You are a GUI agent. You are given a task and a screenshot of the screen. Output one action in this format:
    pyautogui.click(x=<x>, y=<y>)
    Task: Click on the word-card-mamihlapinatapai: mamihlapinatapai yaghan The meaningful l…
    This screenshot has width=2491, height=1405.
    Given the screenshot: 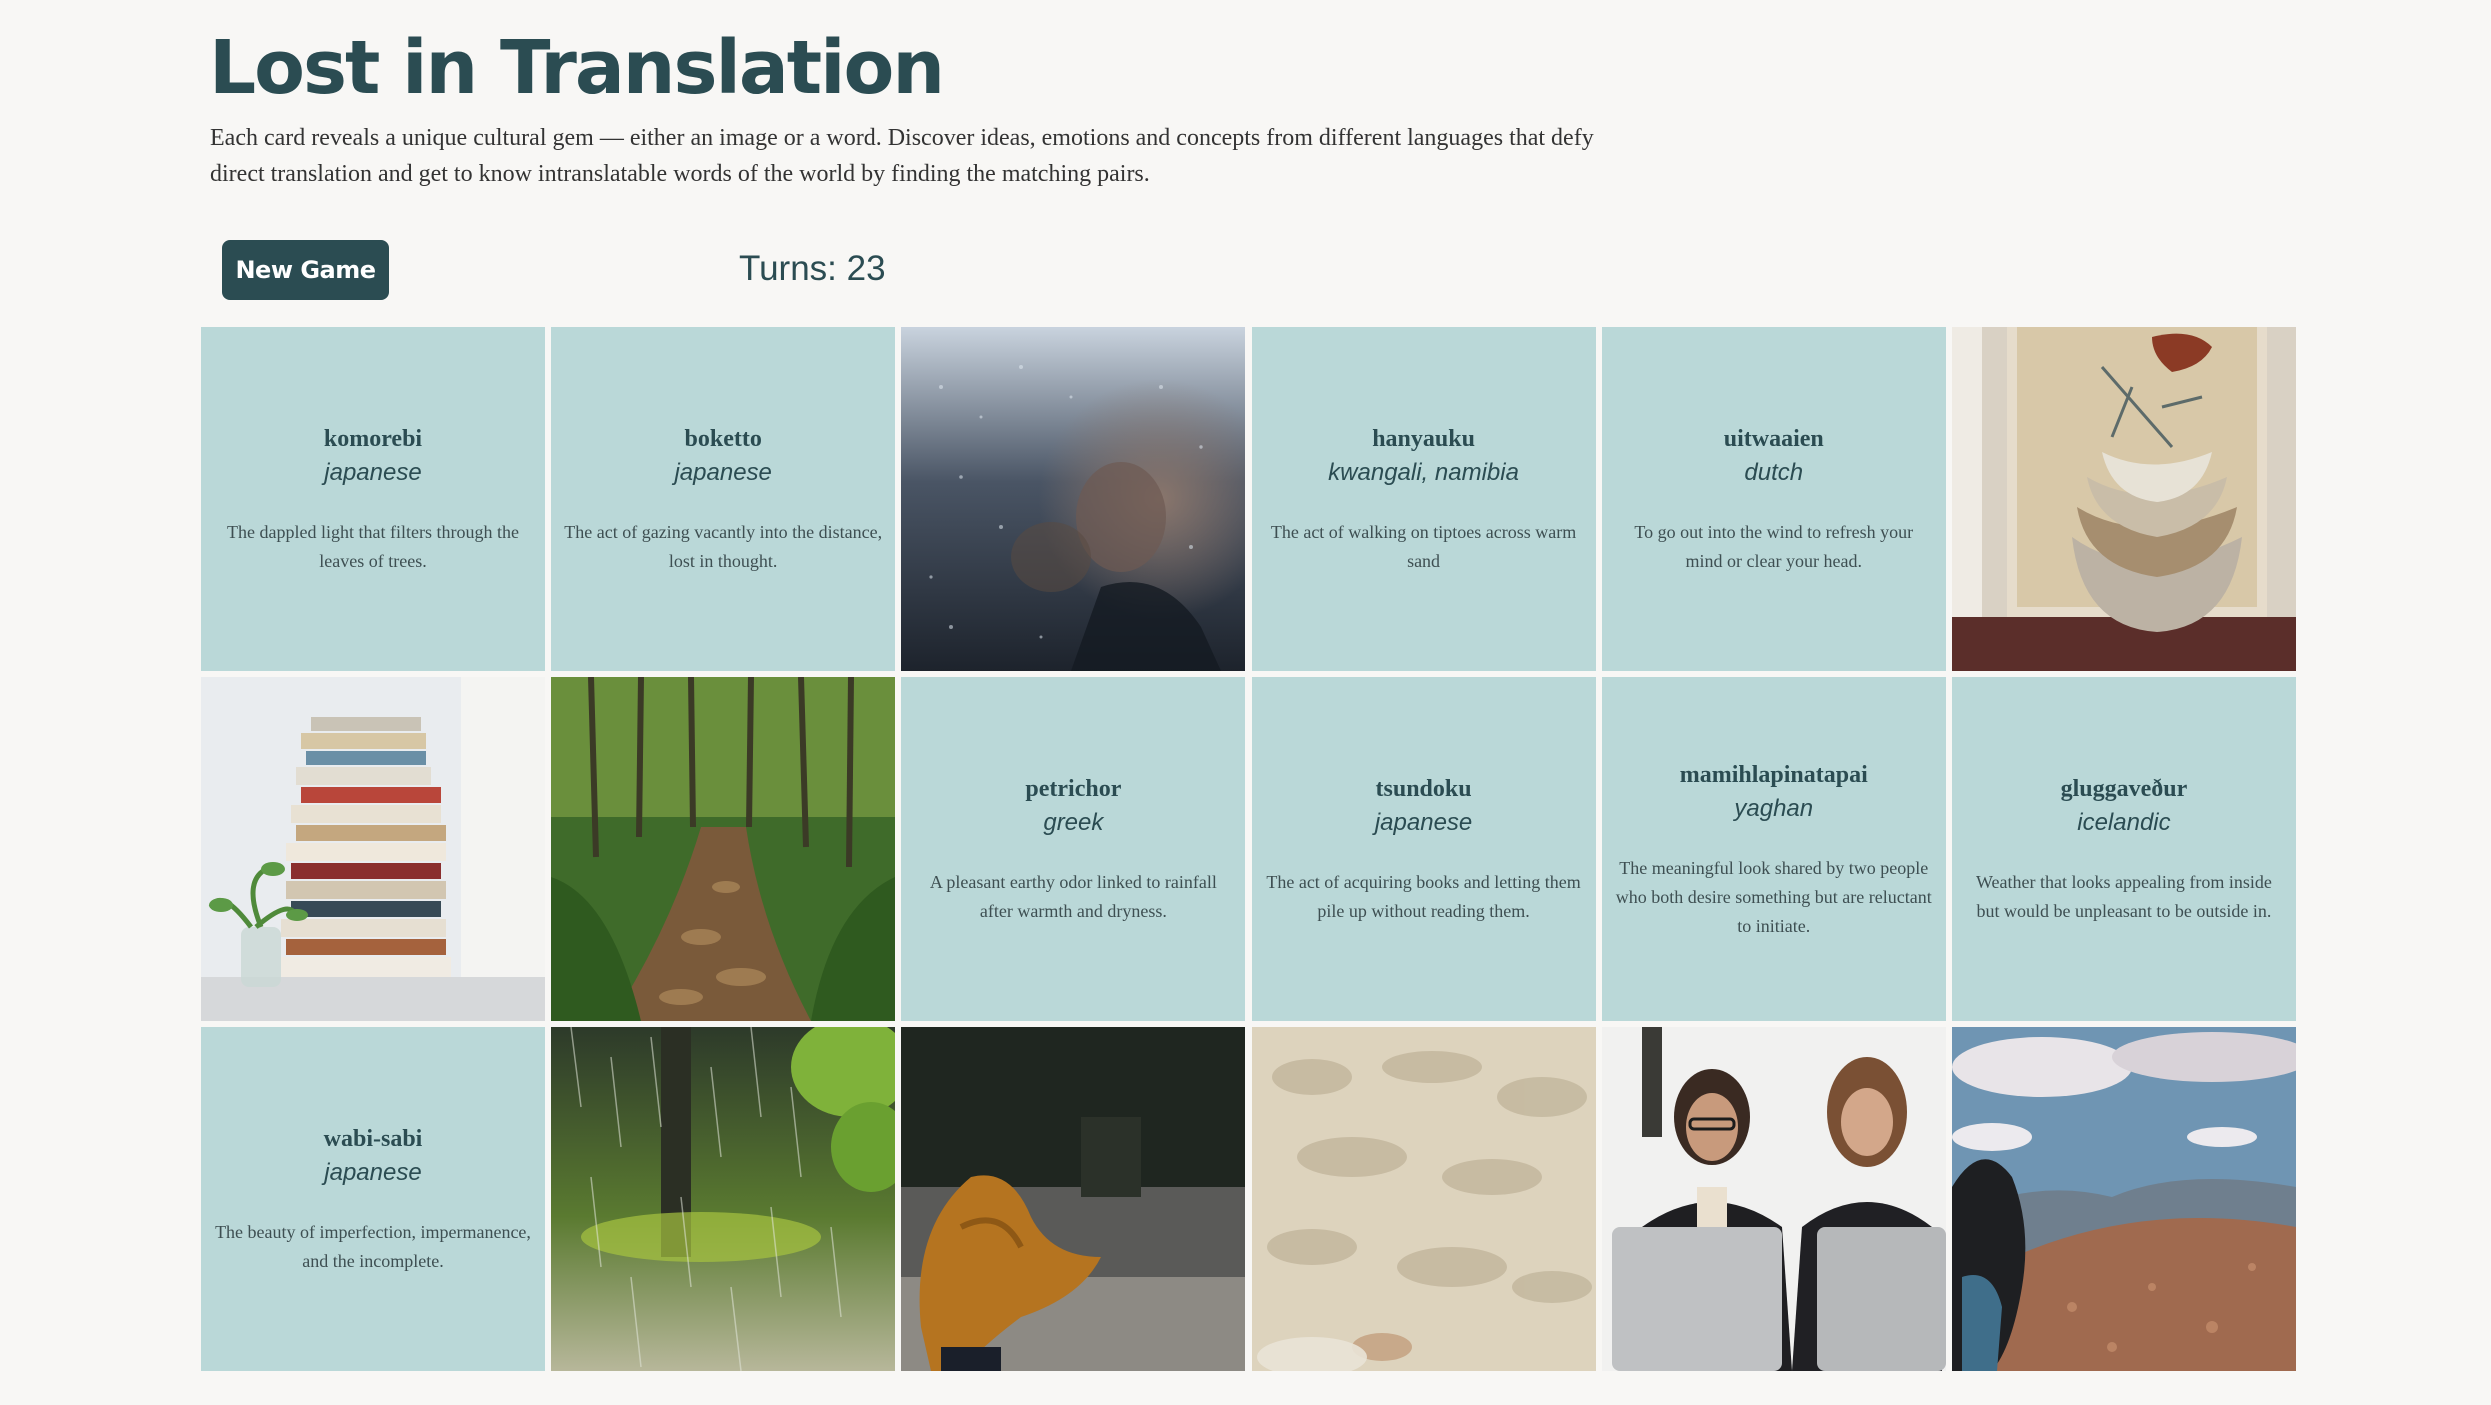 What is the action you would take?
    pyautogui.click(x=1773, y=849)
    